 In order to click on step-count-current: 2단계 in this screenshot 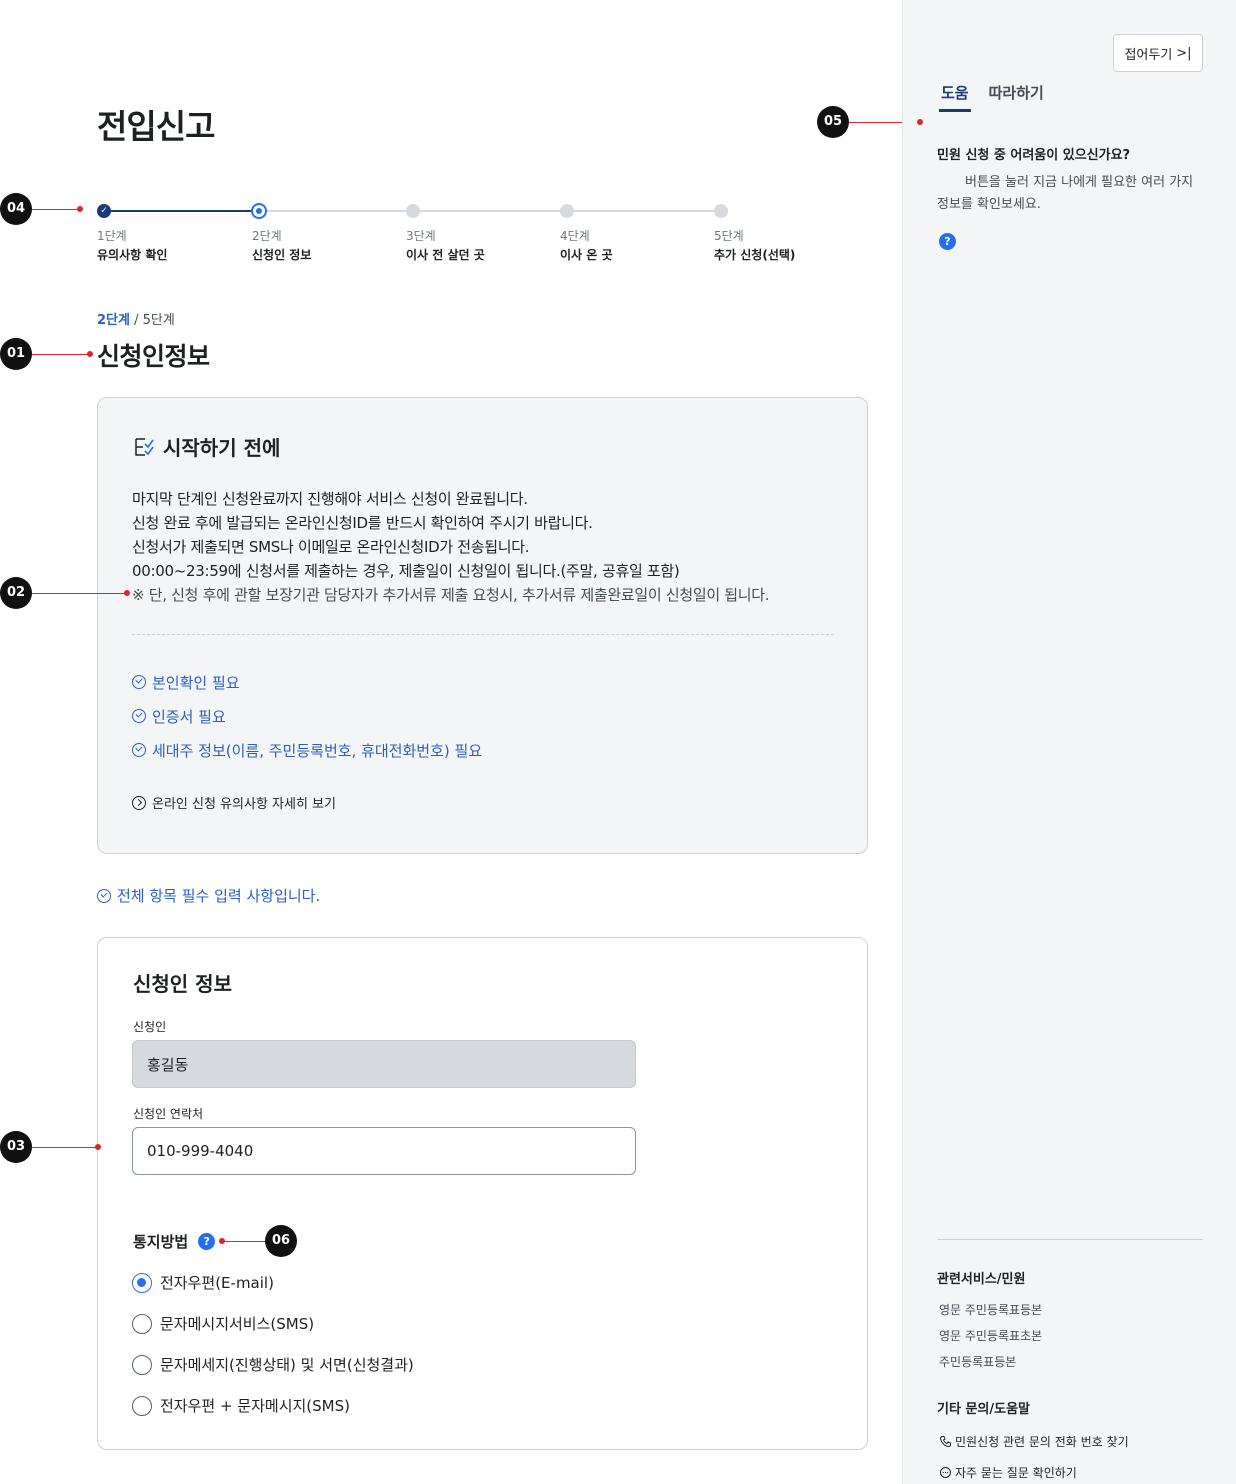, I will do `click(113, 320)`.